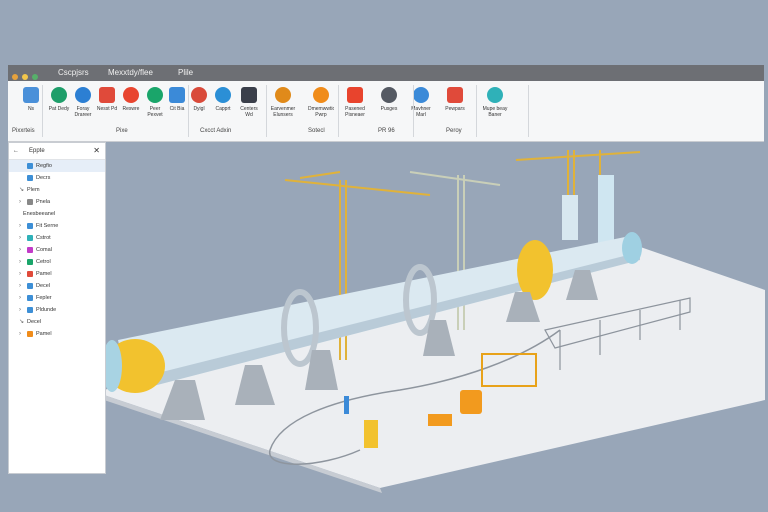  What do you see at coordinates (83, 102) in the screenshot?
I see `ribbon-button-2: Foray Drareer` at bounding box center [83, 102].